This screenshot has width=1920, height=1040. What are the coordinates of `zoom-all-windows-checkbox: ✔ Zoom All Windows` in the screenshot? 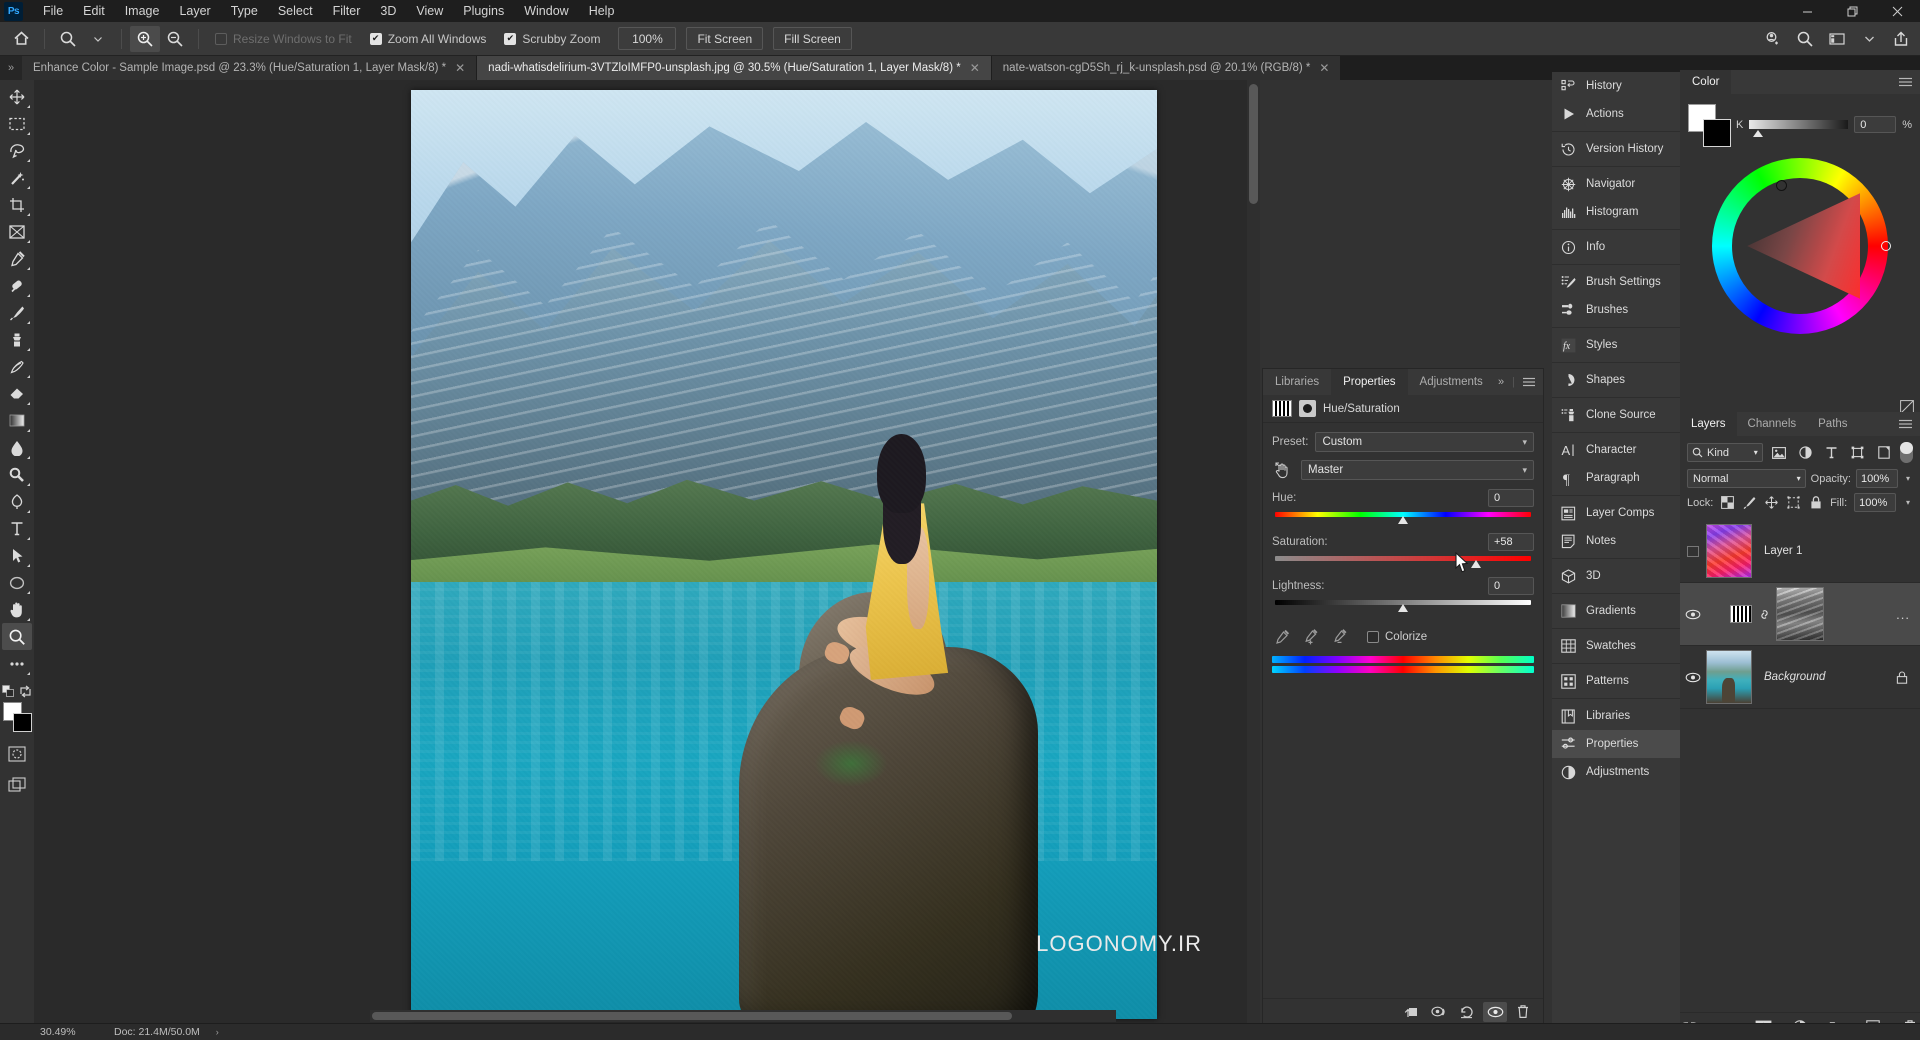 It's located at (427, 39).